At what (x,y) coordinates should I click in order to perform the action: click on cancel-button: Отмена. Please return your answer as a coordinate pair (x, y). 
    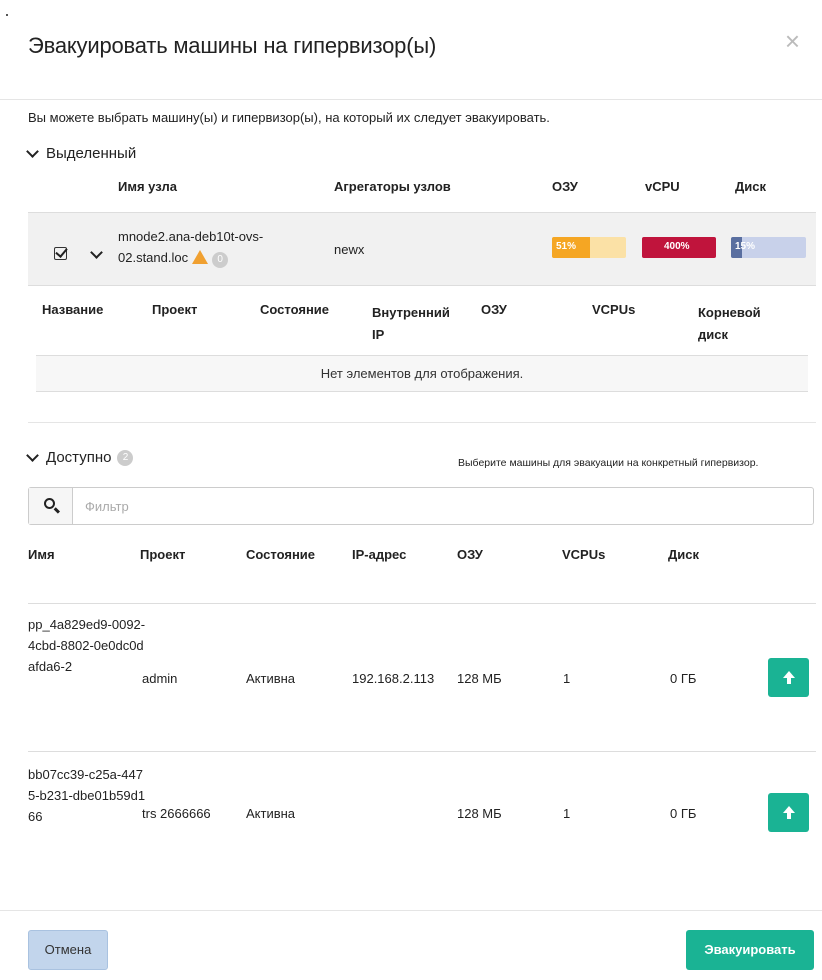
    Looking at the image, I should click on (68, 950).